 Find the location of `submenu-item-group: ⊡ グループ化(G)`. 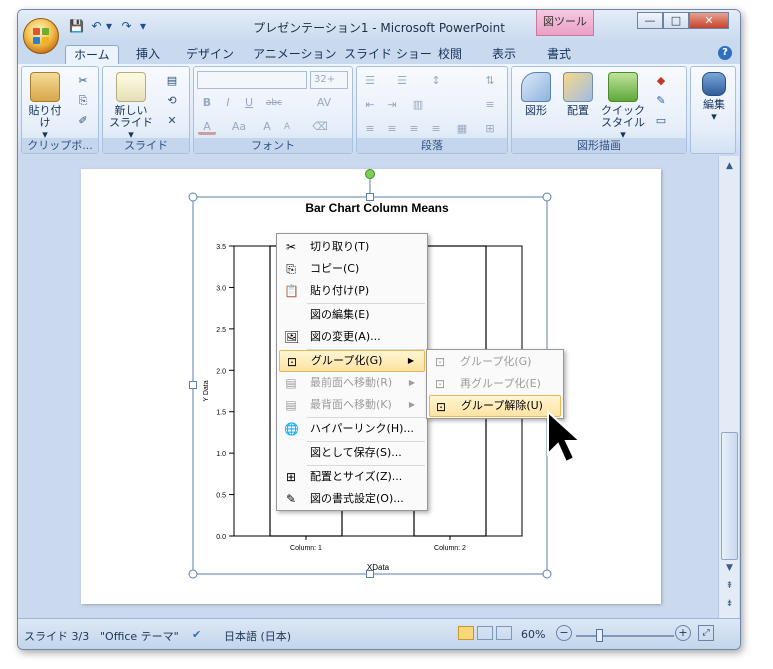

submenu-item-group: ⊡ グループ化(G) is located at coordinates (495, 362).